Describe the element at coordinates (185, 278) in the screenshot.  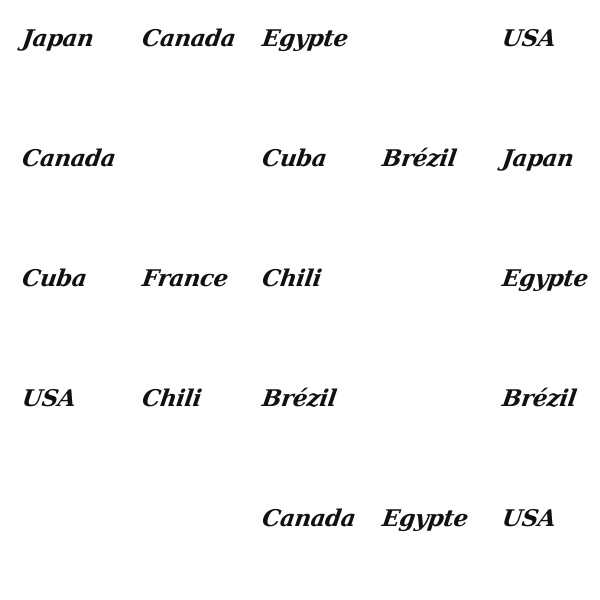
I see `country-word: France` at that location.